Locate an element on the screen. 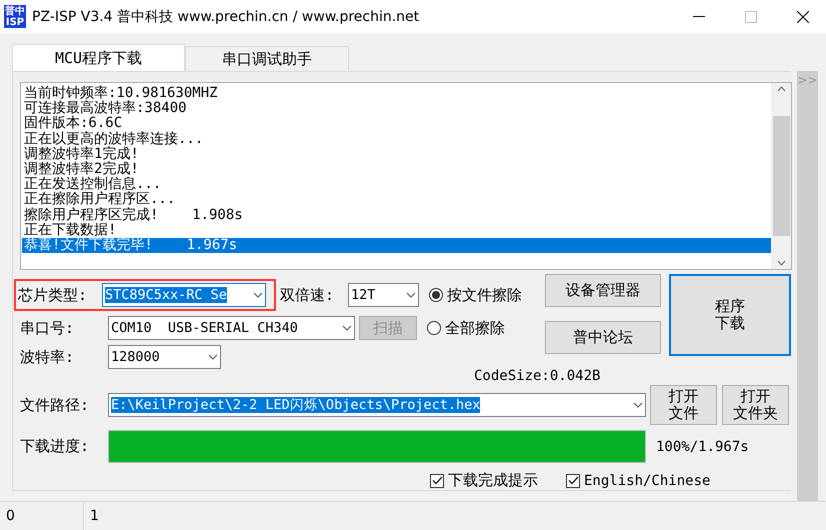 This screenshot has height=530, width=826. status-cell-text: 1 is located at coordinates (94, 516).